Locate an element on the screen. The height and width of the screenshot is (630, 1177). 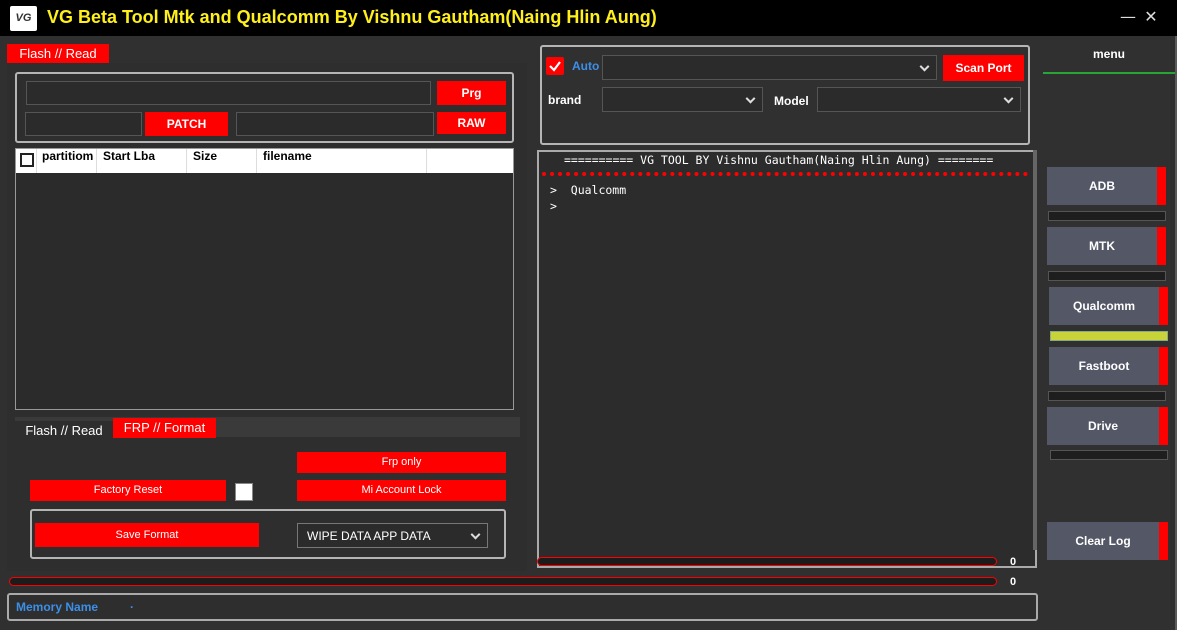
menu-indicator-fastboot is located at coordinates (1107, 396).